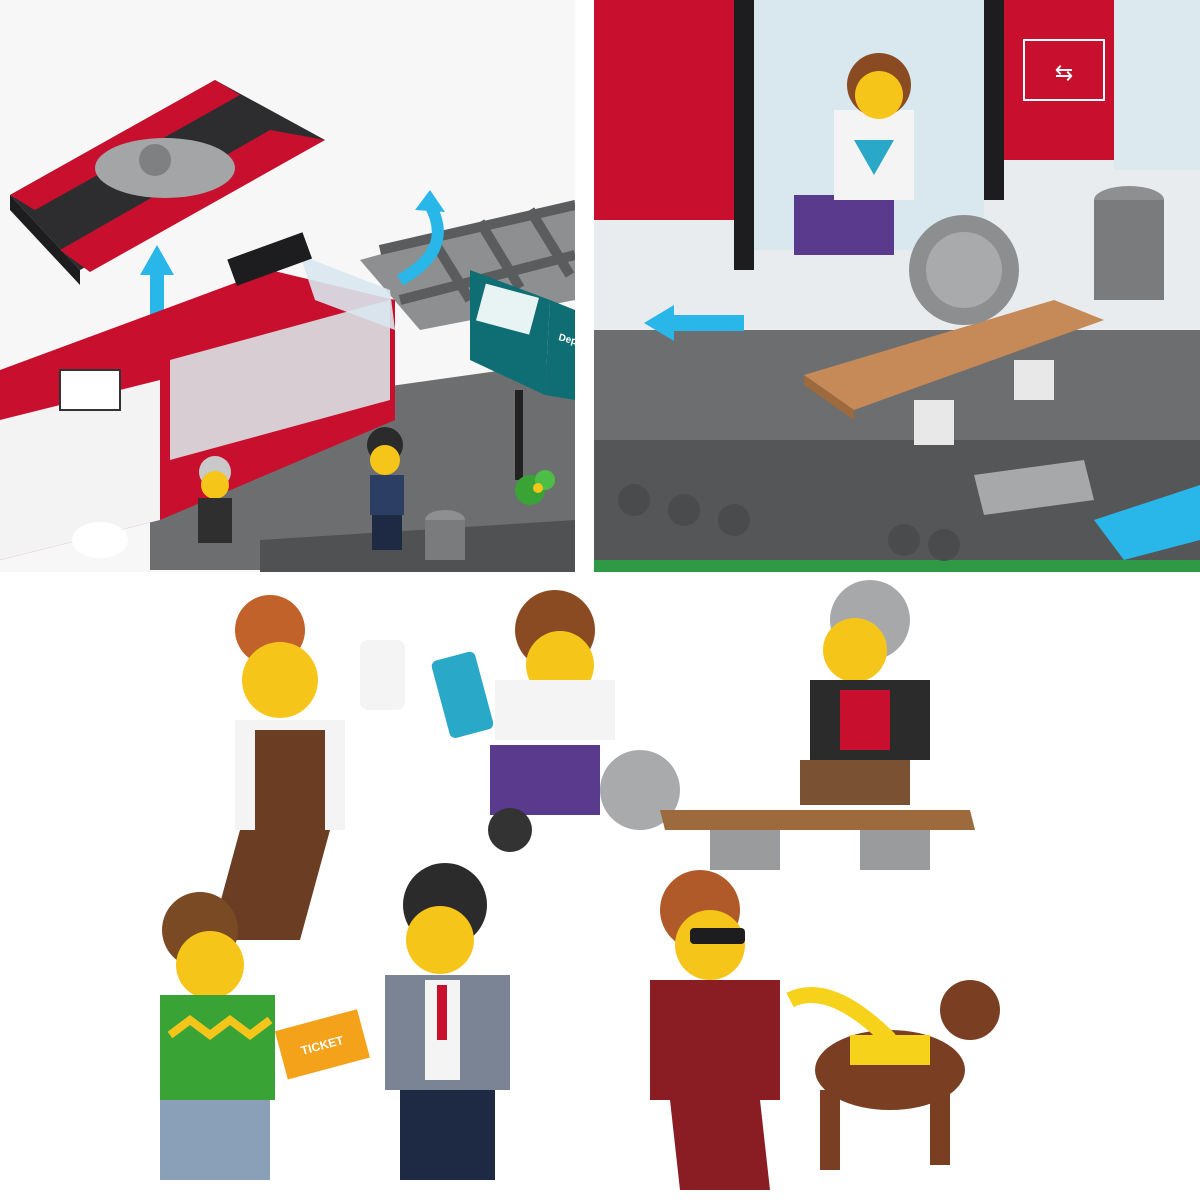  Describe the element at coordinates (555, 721) in the screenshot. I see `wheelchair-user-minifig` at that location.